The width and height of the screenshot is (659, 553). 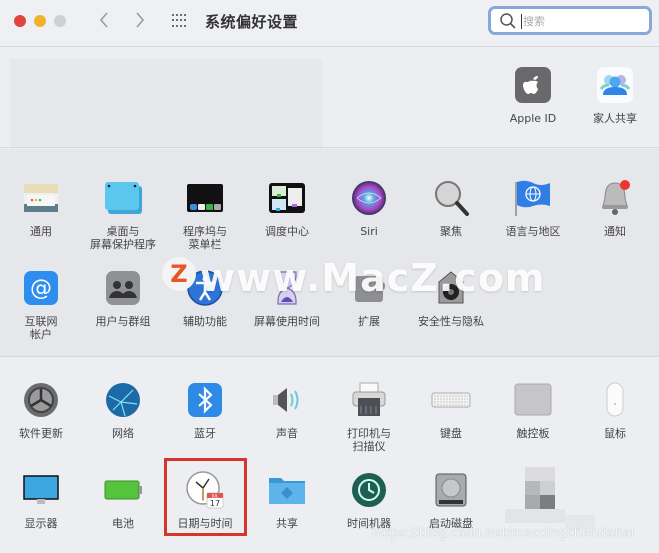 What do you see at coordinates (533, 400) in the screenshot?
I see `trackpad-icon` at bounding box center [533, 400].